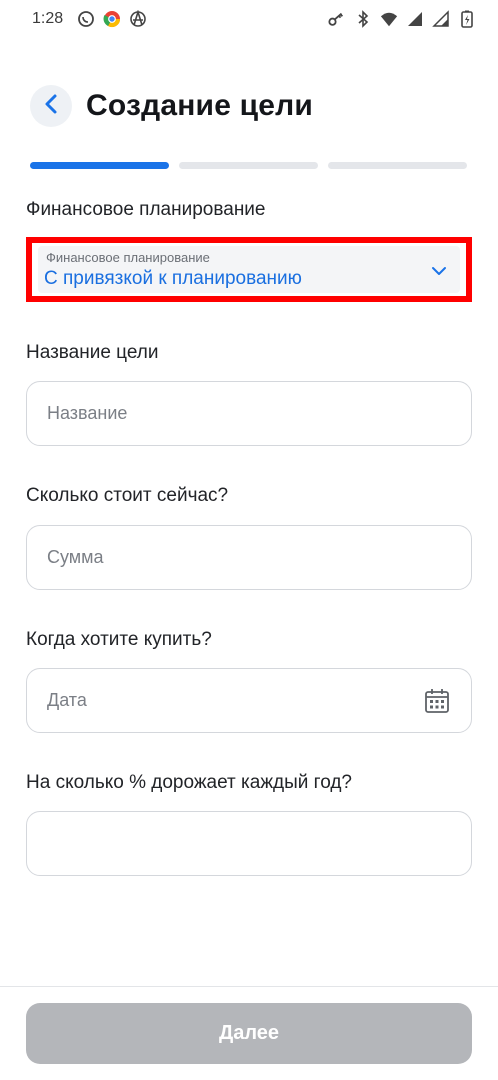 The height and width of the screenshot is (1080, 498). I want to click on inflation-label: На сколько % дорожает каждый год?, so click(189, 782).